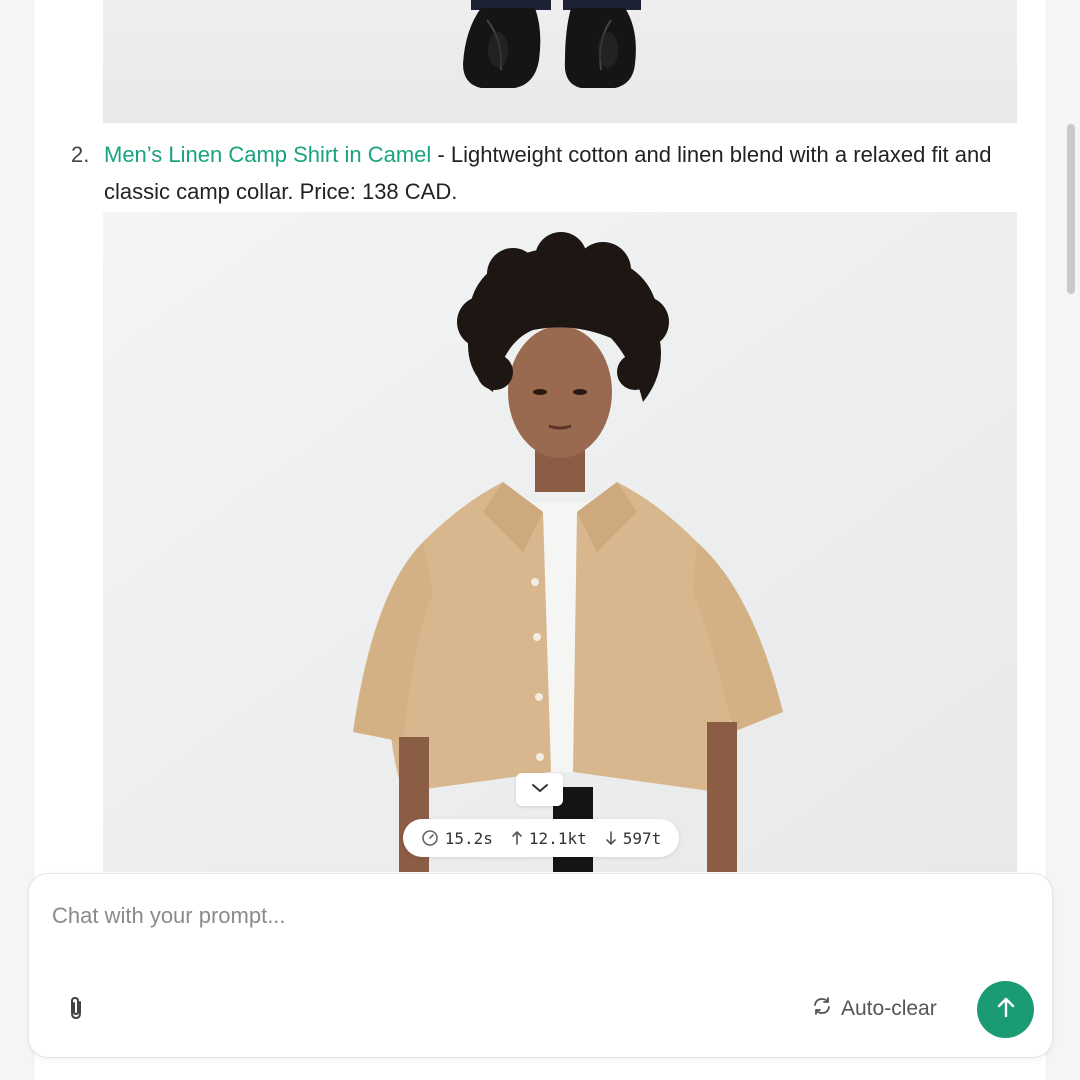  Describe the element at coordinates (557, 838) in the screenshot. I see `tokens-in-value: 12.1kt` at that location.